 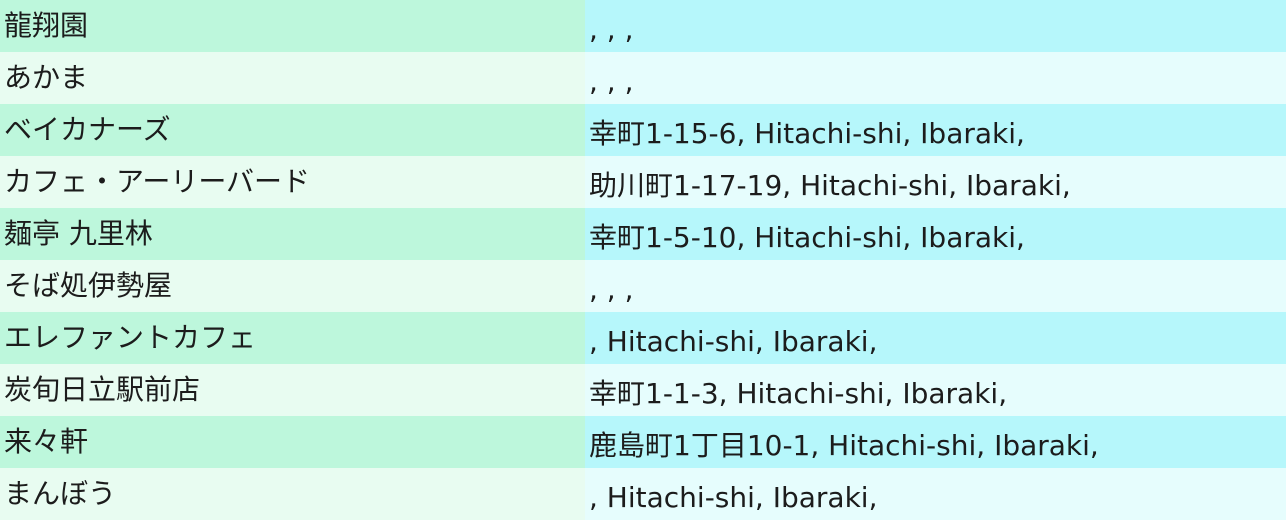 What do you see at coordinates (935, 442) in the screenshot?
I see `restaurant-address: 鹿島町1丁目10-1, Hitachi-shi, Ibaraki,` at bounding box center [935, 442].